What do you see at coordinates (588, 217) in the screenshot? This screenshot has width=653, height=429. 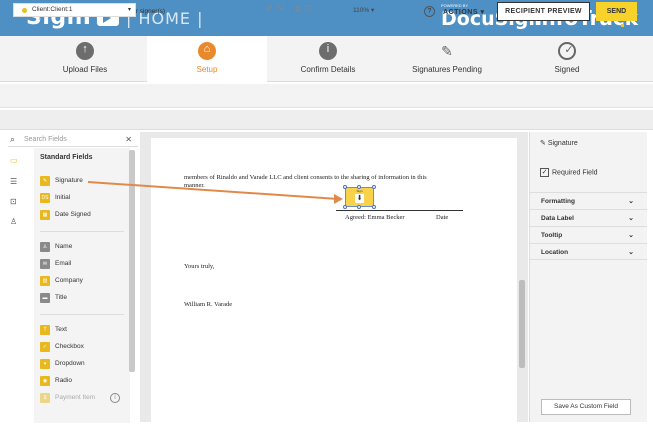 I see `section-data-label: Data Label ⌄` at bounding box center [588, 217].